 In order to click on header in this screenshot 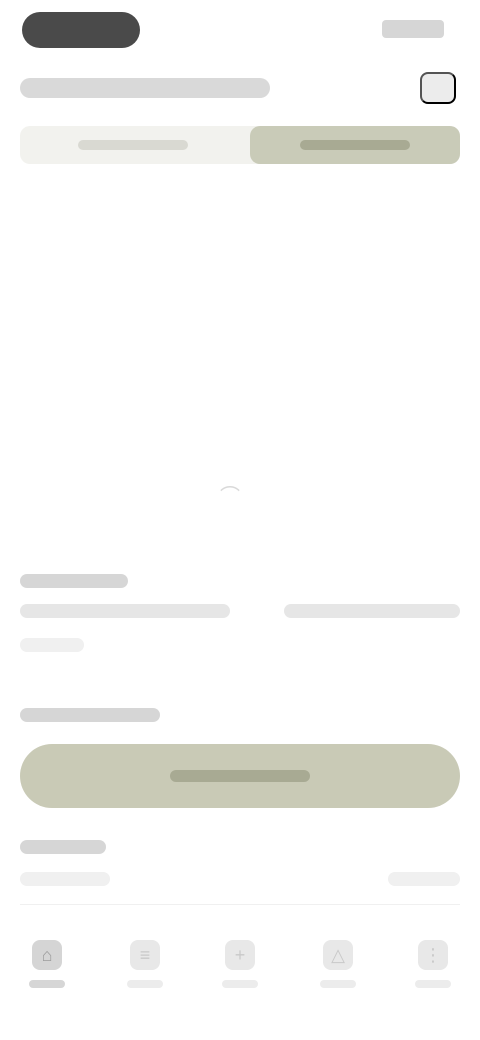, I will do `click(240, 88)`.